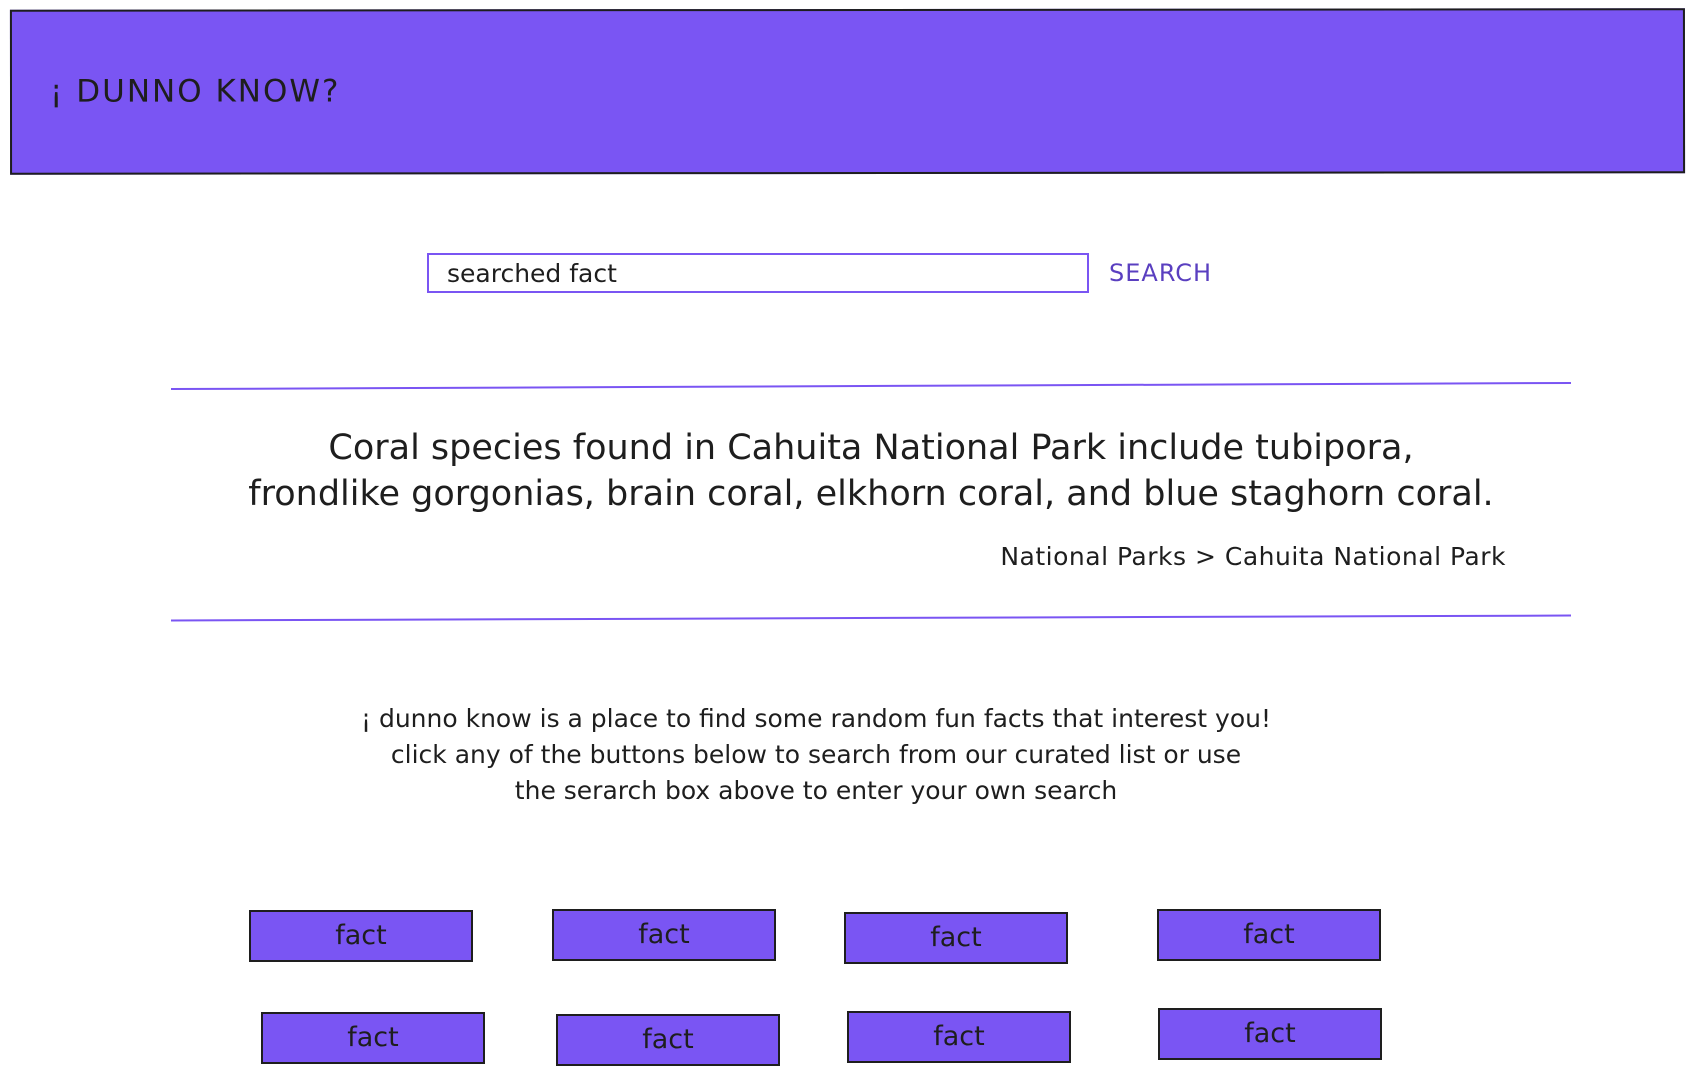 This screenshot has width=1689, height=1070. I want to click on fact-category-breadcrumb: National Parks > Cahuita National Park, so click(1253, 556).